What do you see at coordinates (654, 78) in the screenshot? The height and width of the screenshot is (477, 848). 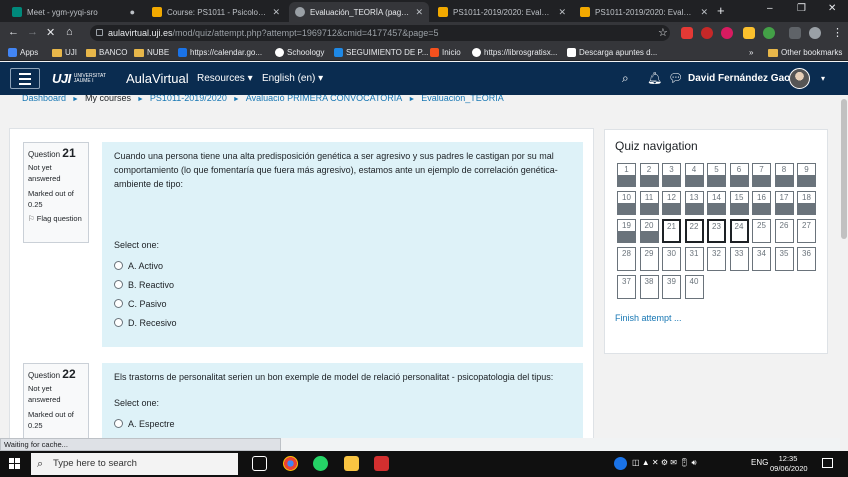 I see `notifications-bell-icon: 🔔︎` at bounding box center [654, 78].